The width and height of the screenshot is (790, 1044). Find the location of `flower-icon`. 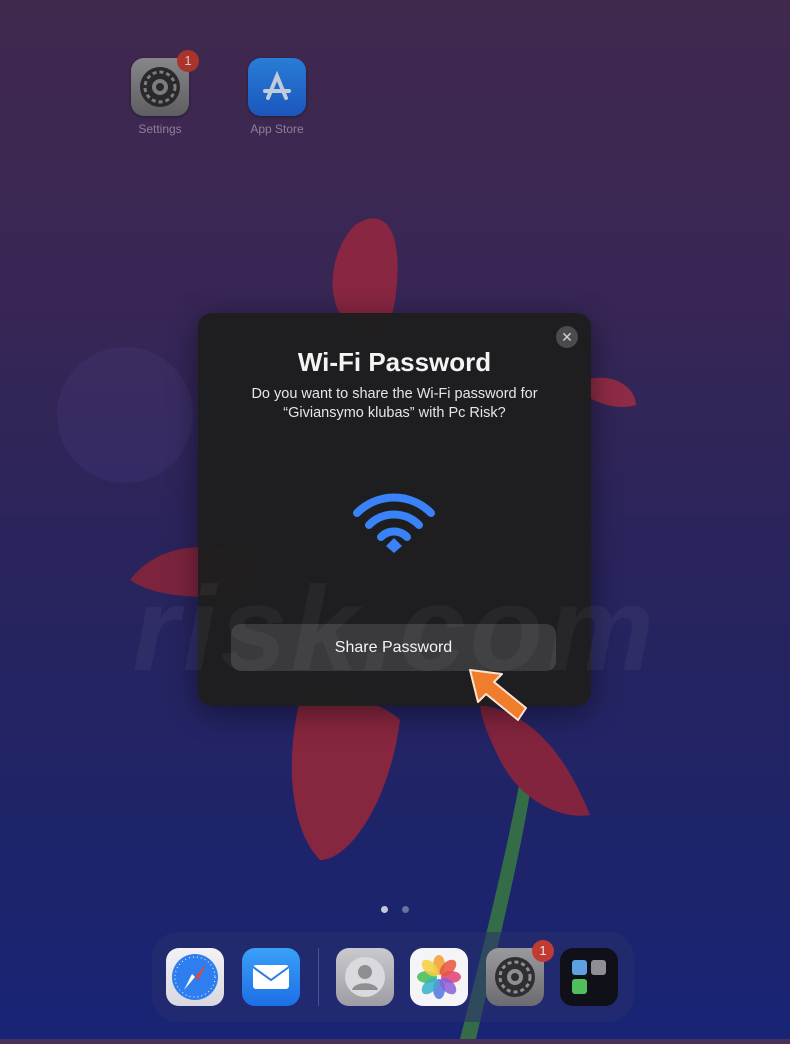

flower-icon is located at coordinates (439, 977).